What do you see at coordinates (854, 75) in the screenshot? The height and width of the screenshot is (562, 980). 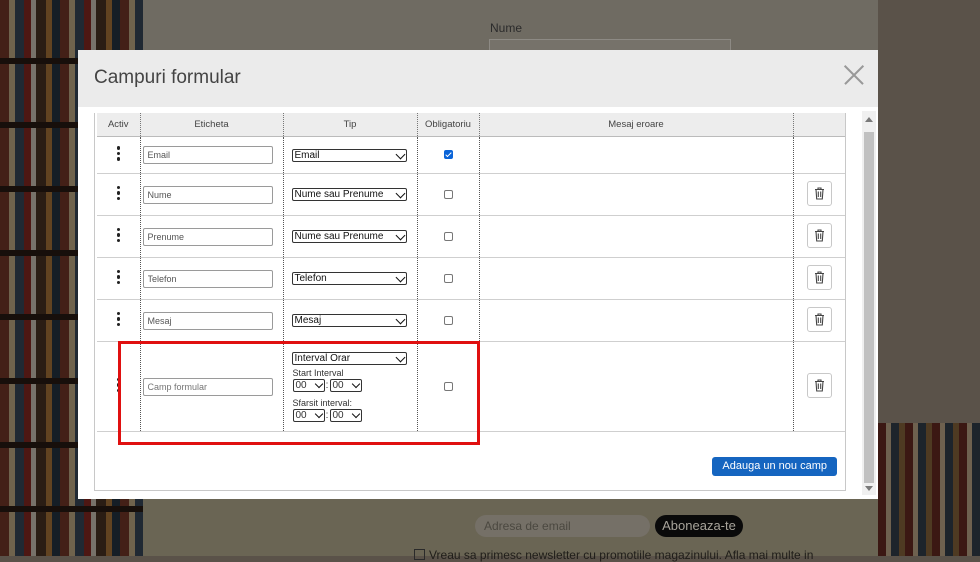 I see `close-icon` at bounding box center [854, 75].